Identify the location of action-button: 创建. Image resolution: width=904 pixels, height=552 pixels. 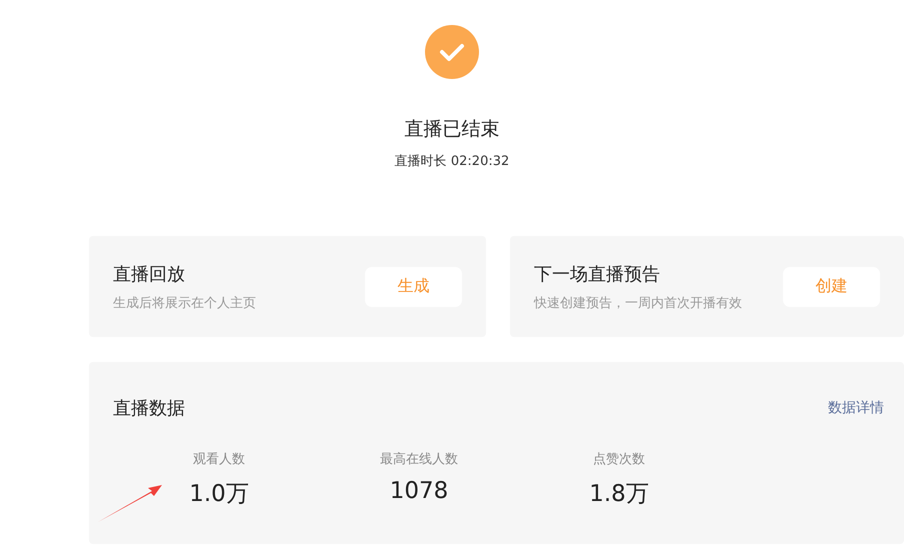
(831, 286).